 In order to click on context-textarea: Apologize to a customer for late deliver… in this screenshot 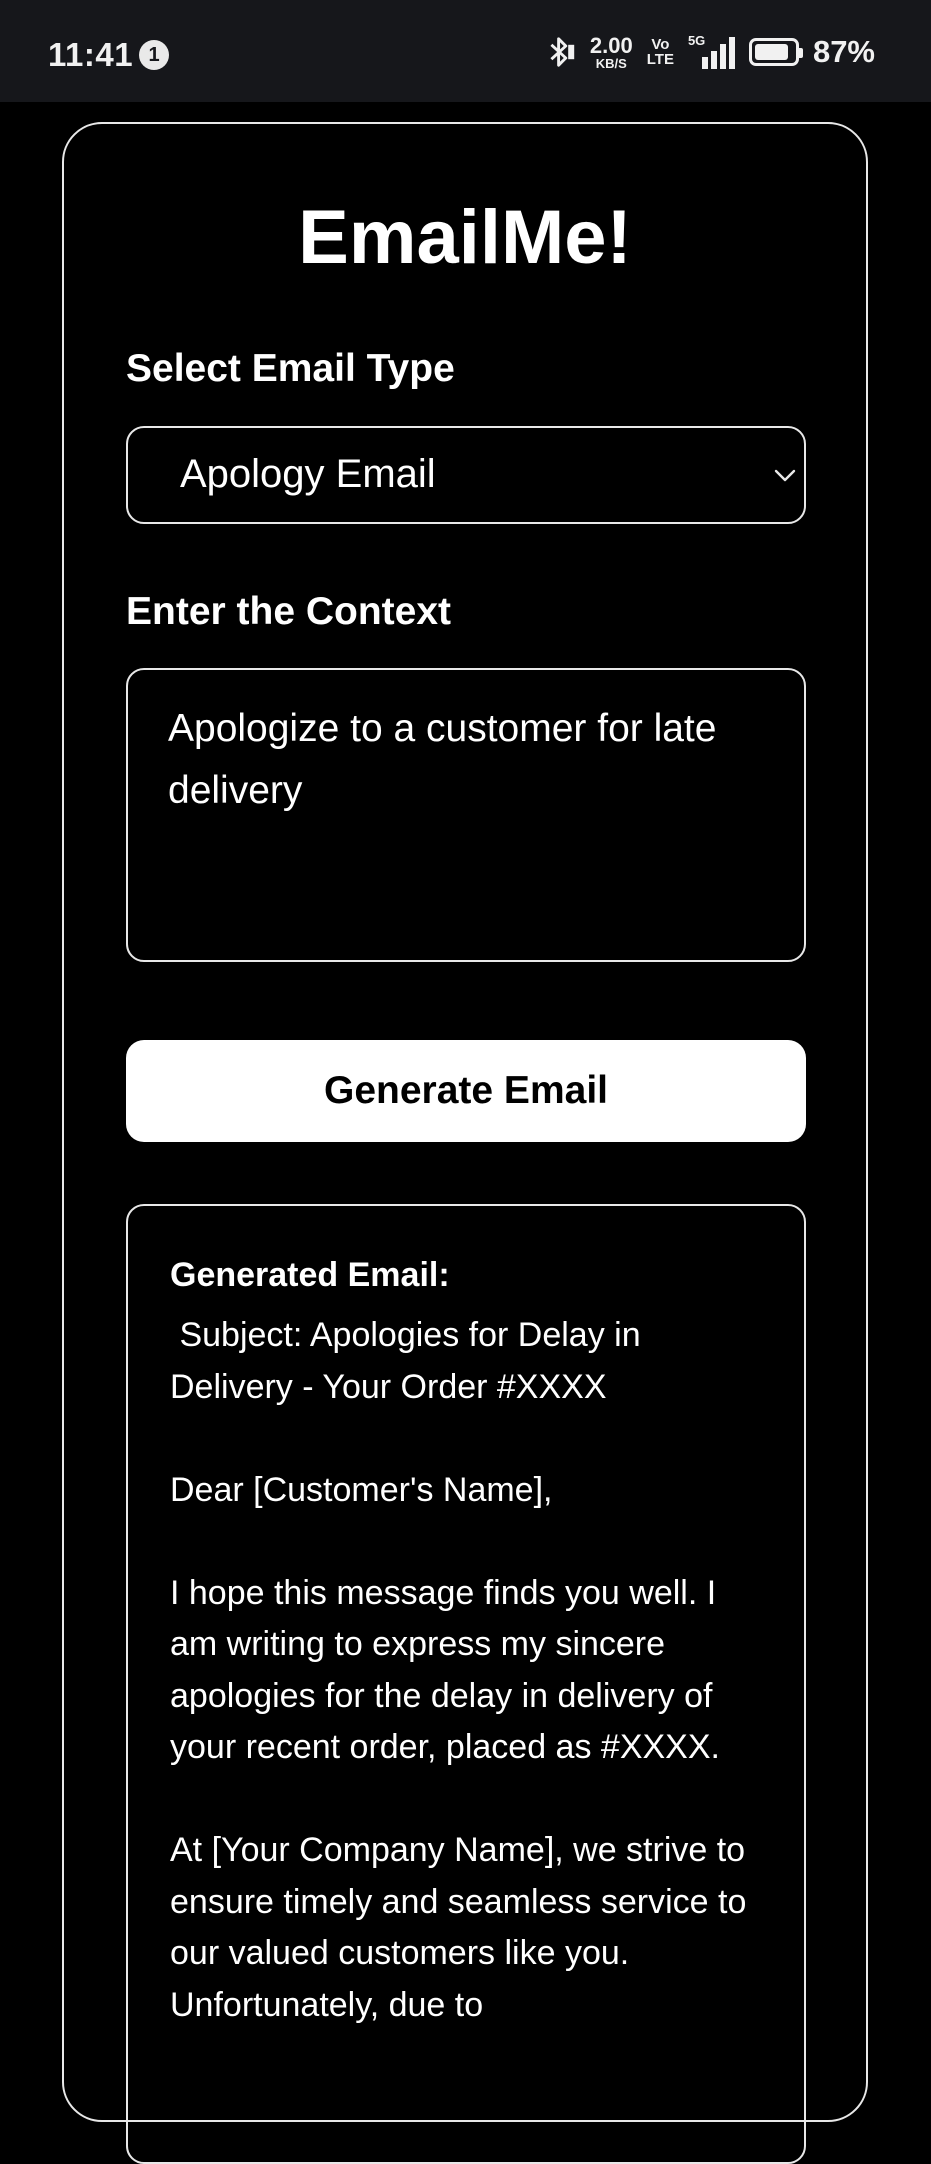, I will do `click(466, 815)`.